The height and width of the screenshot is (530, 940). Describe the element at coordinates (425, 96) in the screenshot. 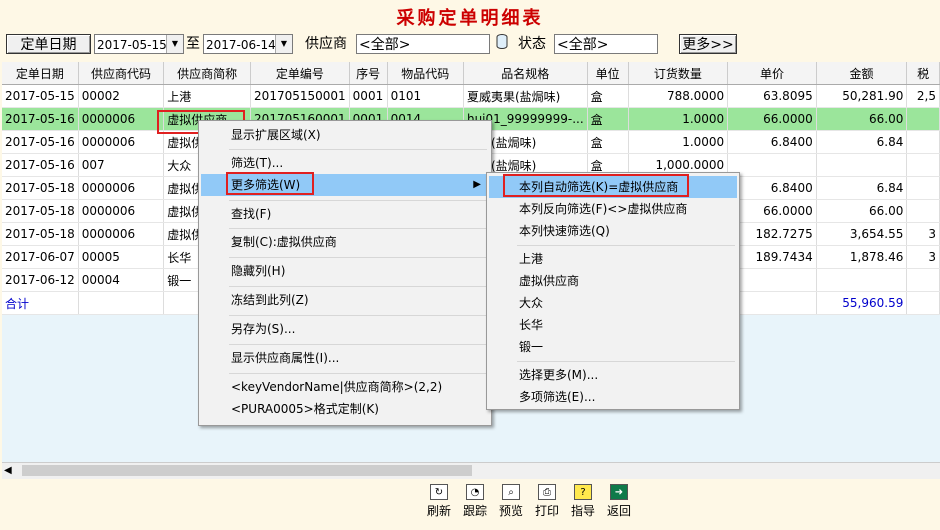

I see `table-cell: 0101` at that location.